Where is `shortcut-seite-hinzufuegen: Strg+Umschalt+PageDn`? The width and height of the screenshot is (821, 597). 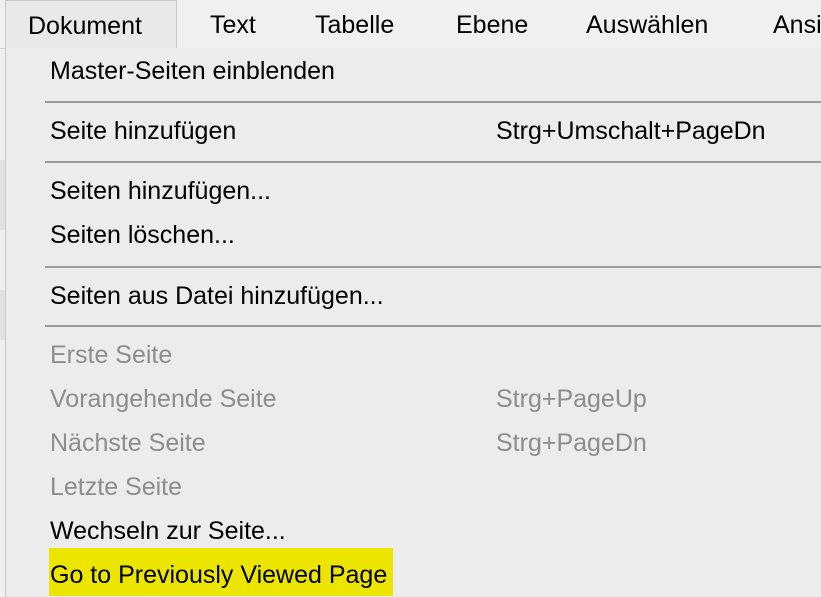 shortcut-seite-hinzufuegen: Strg+Umschalt+PageDn is located at coordinates (631, 131).